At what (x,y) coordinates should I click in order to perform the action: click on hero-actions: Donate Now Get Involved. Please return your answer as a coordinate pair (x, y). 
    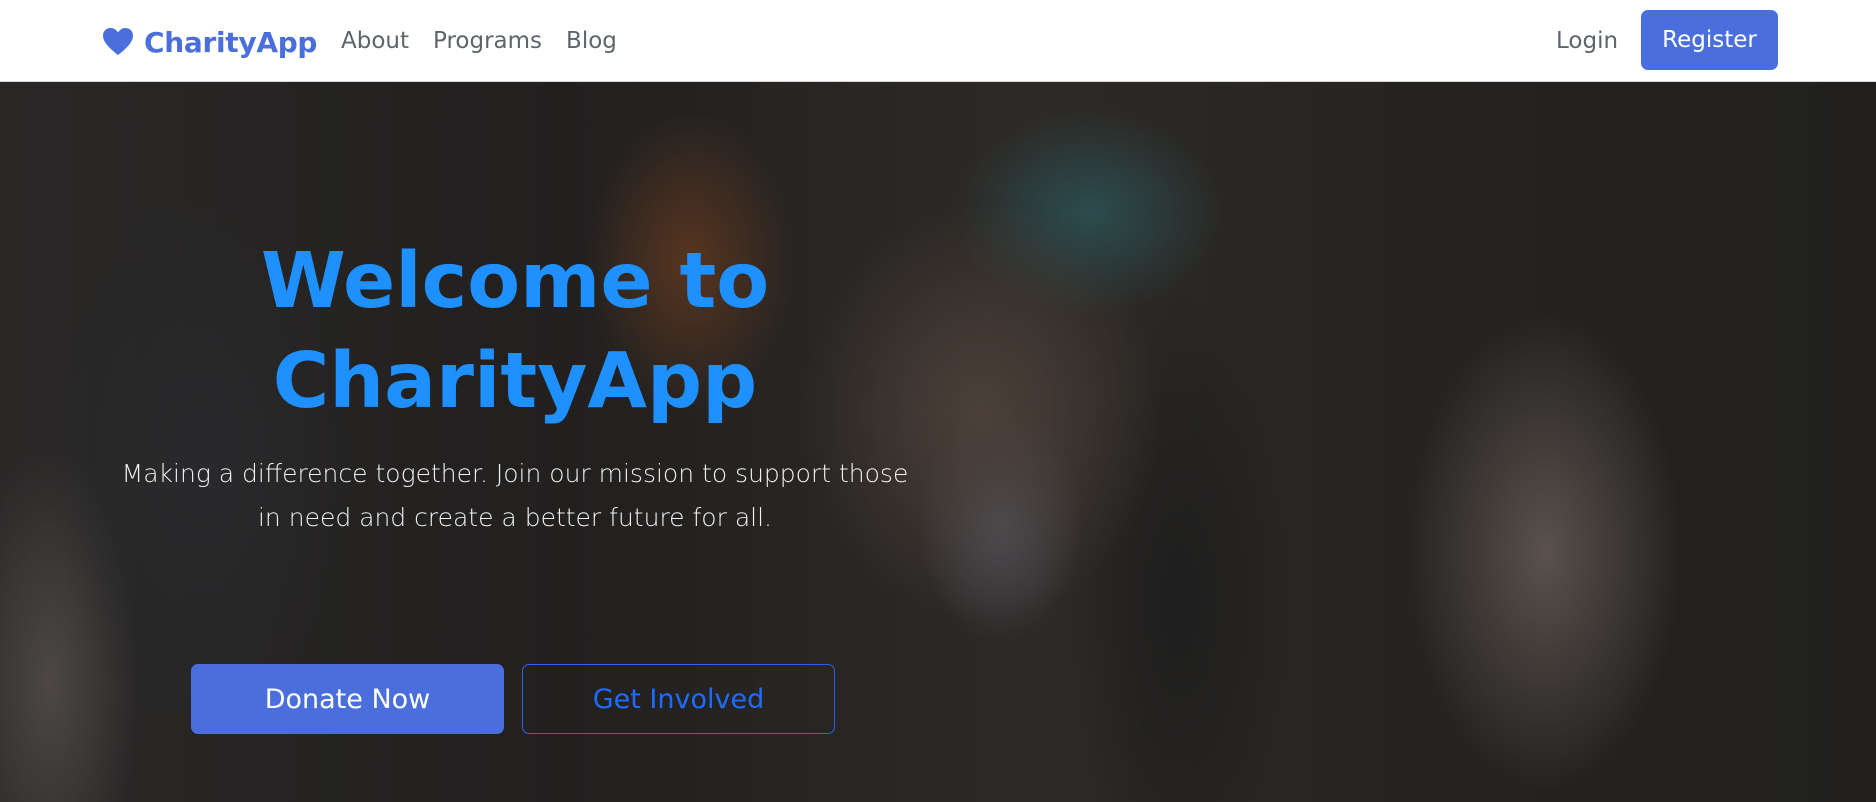
    Looking at the image, I should click on (513, 699).